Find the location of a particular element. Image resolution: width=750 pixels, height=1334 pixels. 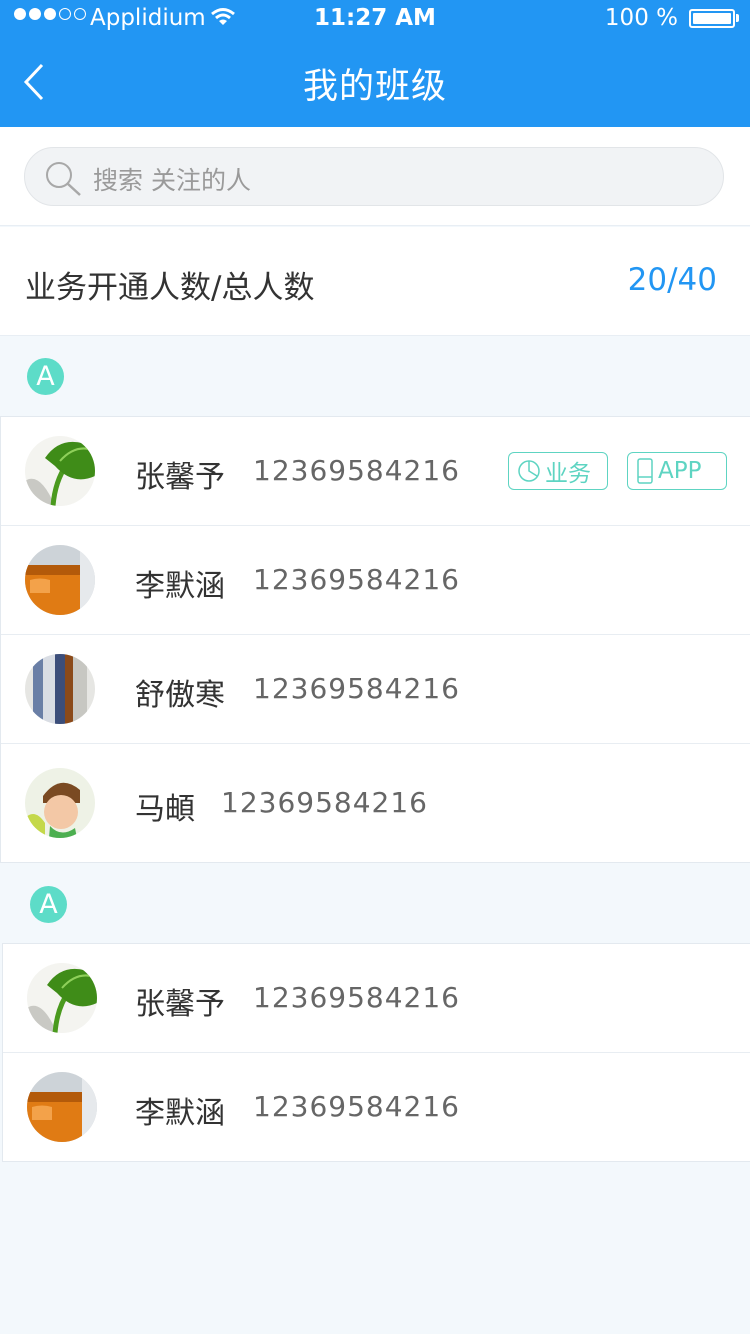

status-bar: Applidium 11:27 AM 100 % is located at coordinates (375, 20).